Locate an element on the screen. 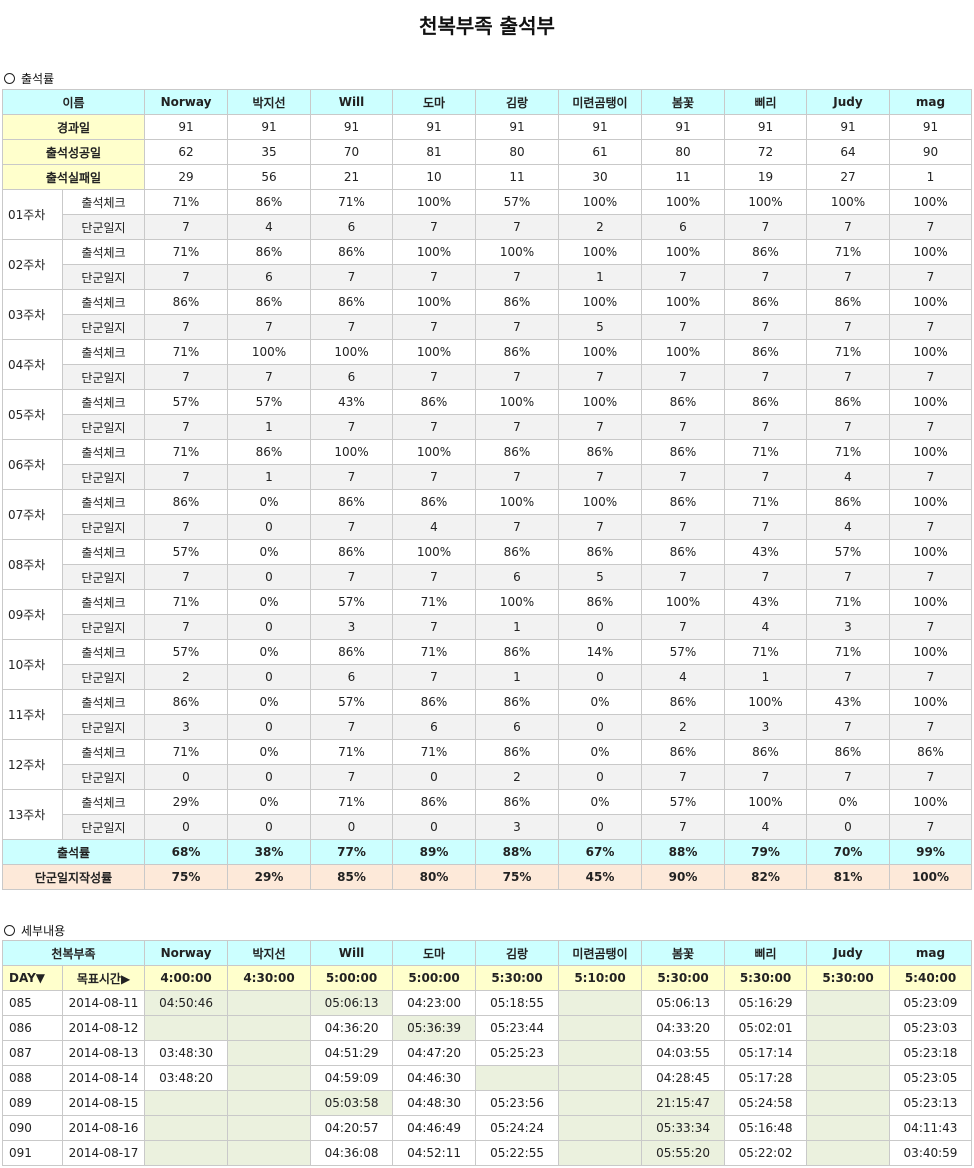 Image resolution: width=974 pixels, height=1168 pixels. diary-value: 5 is located at coordinates (600, 577).